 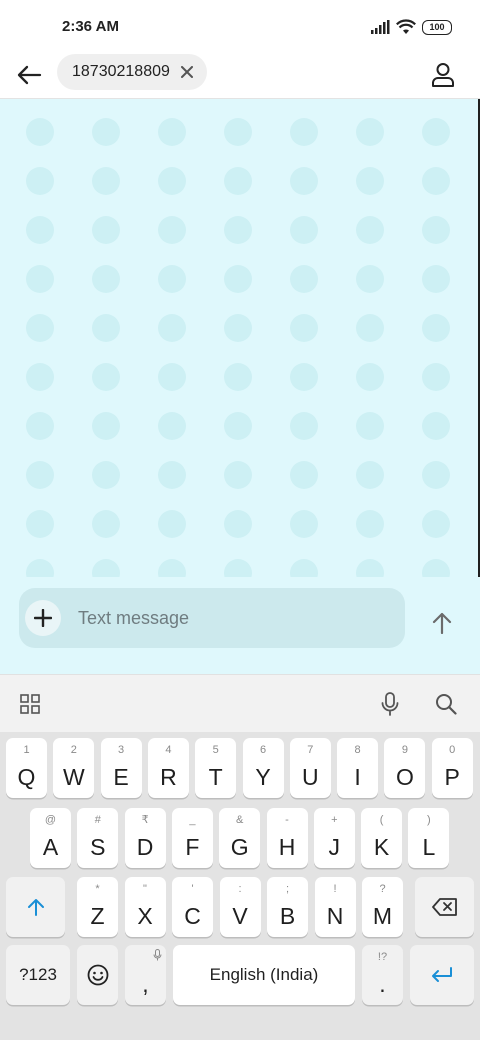 I want to click on key-s: # S, so click(x=98, y=838).